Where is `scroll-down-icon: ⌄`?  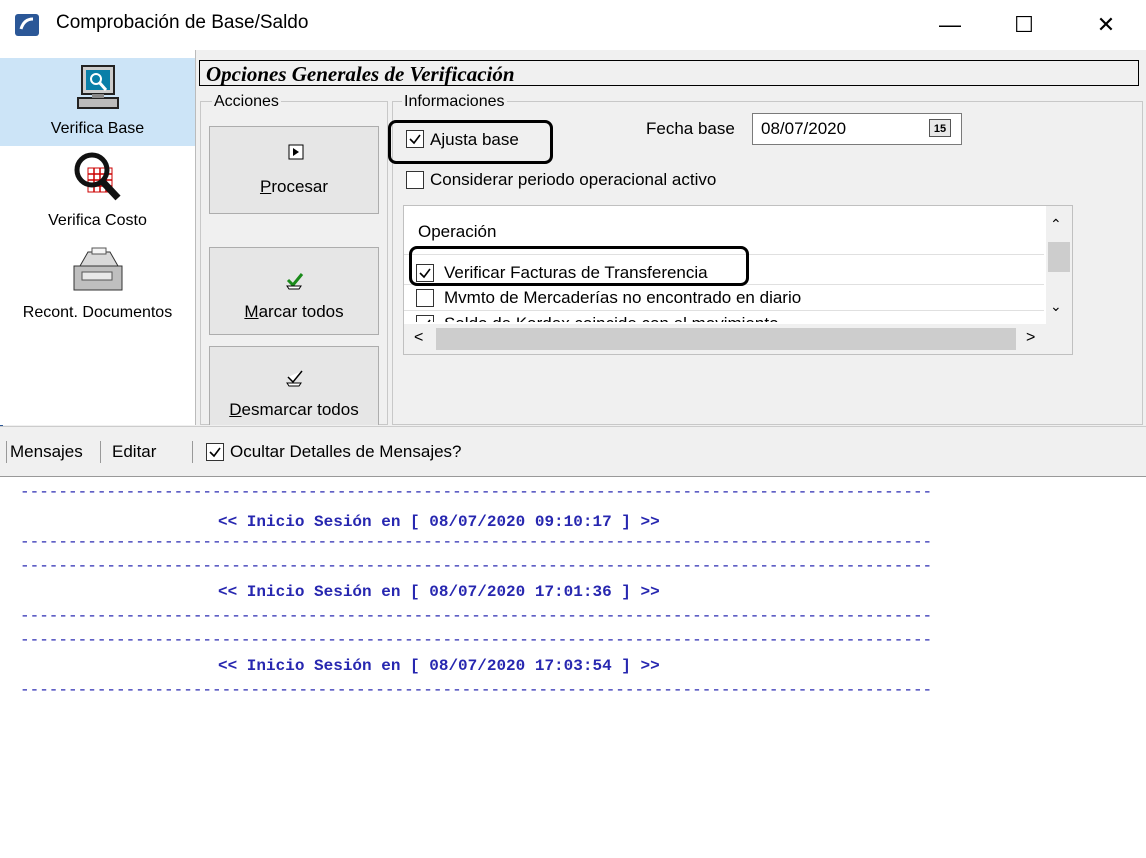 scroll-down-icon: ⌄ is located at coordinates (1056, 306).